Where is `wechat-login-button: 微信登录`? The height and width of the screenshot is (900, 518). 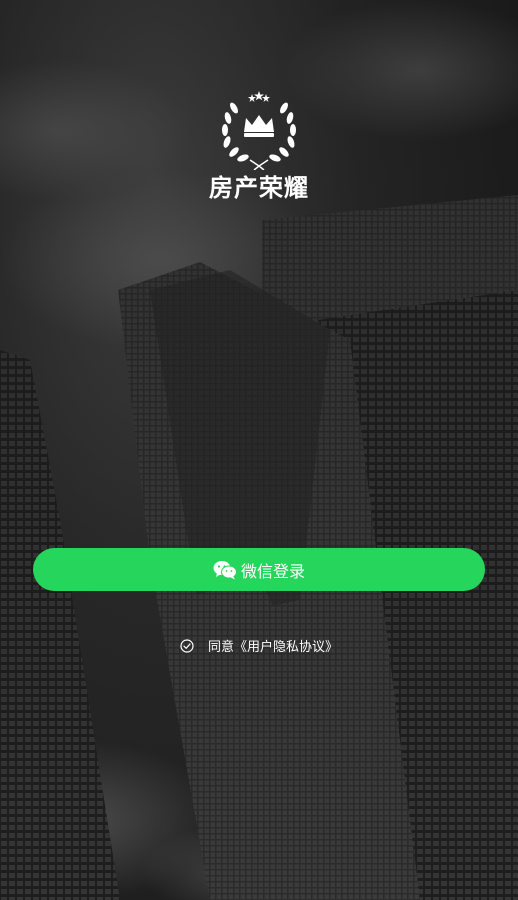 wechat-login-button: 微信登录 is located at coordinates (259, 569).